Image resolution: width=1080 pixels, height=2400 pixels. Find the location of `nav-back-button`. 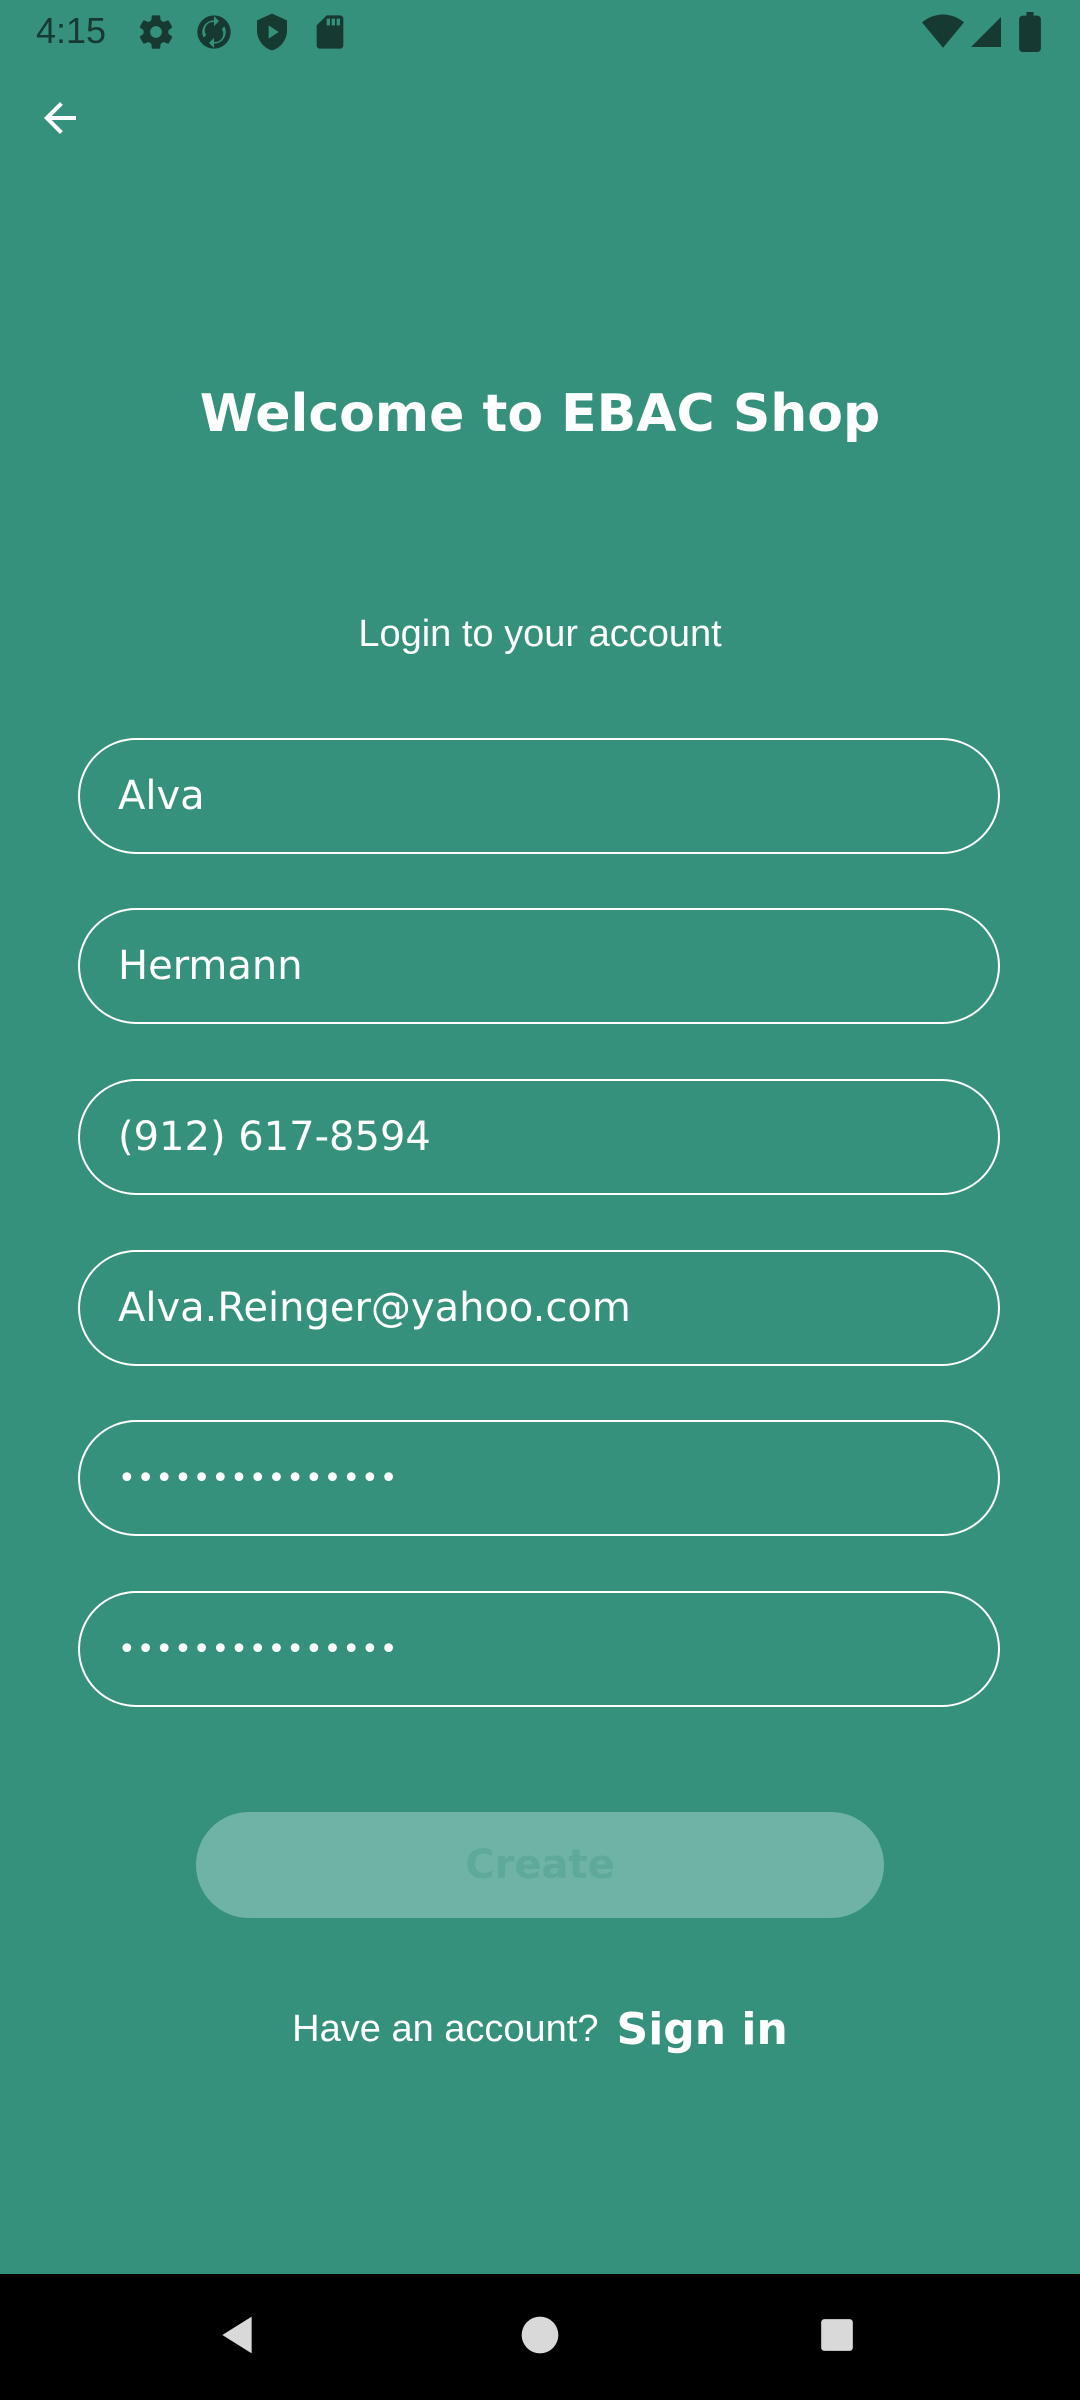

nav-back-button is located at coordinates (237, 2337).